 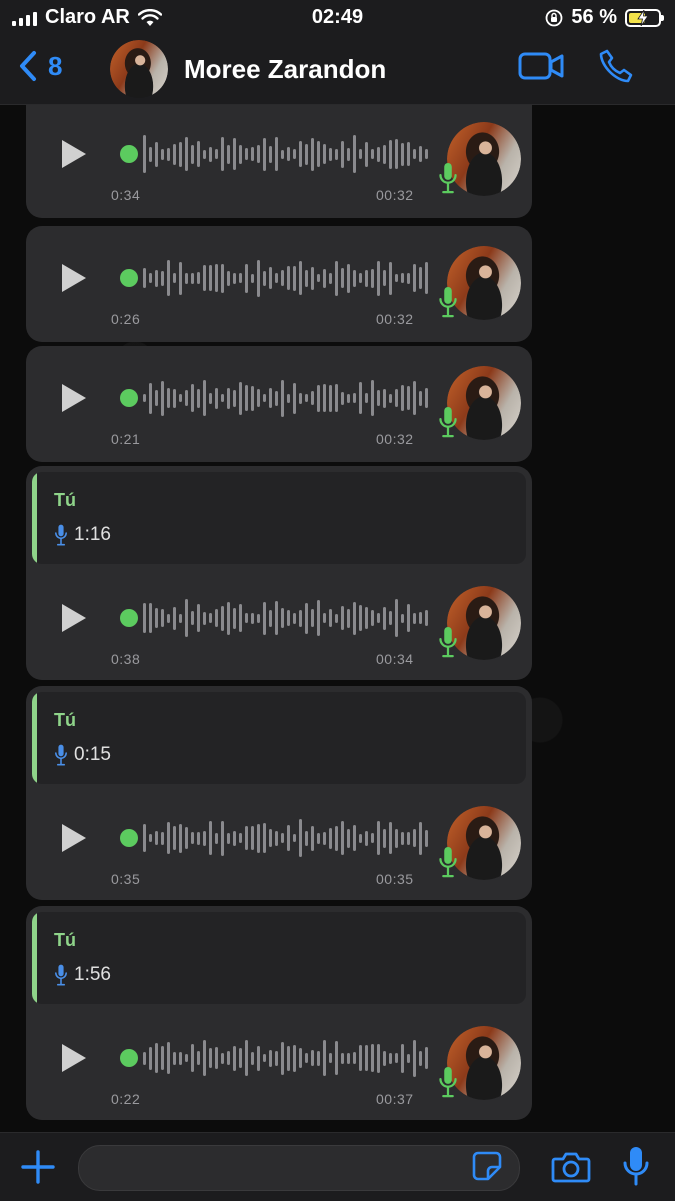 I want to click on contact-avatar, so click(x=139, y=69).